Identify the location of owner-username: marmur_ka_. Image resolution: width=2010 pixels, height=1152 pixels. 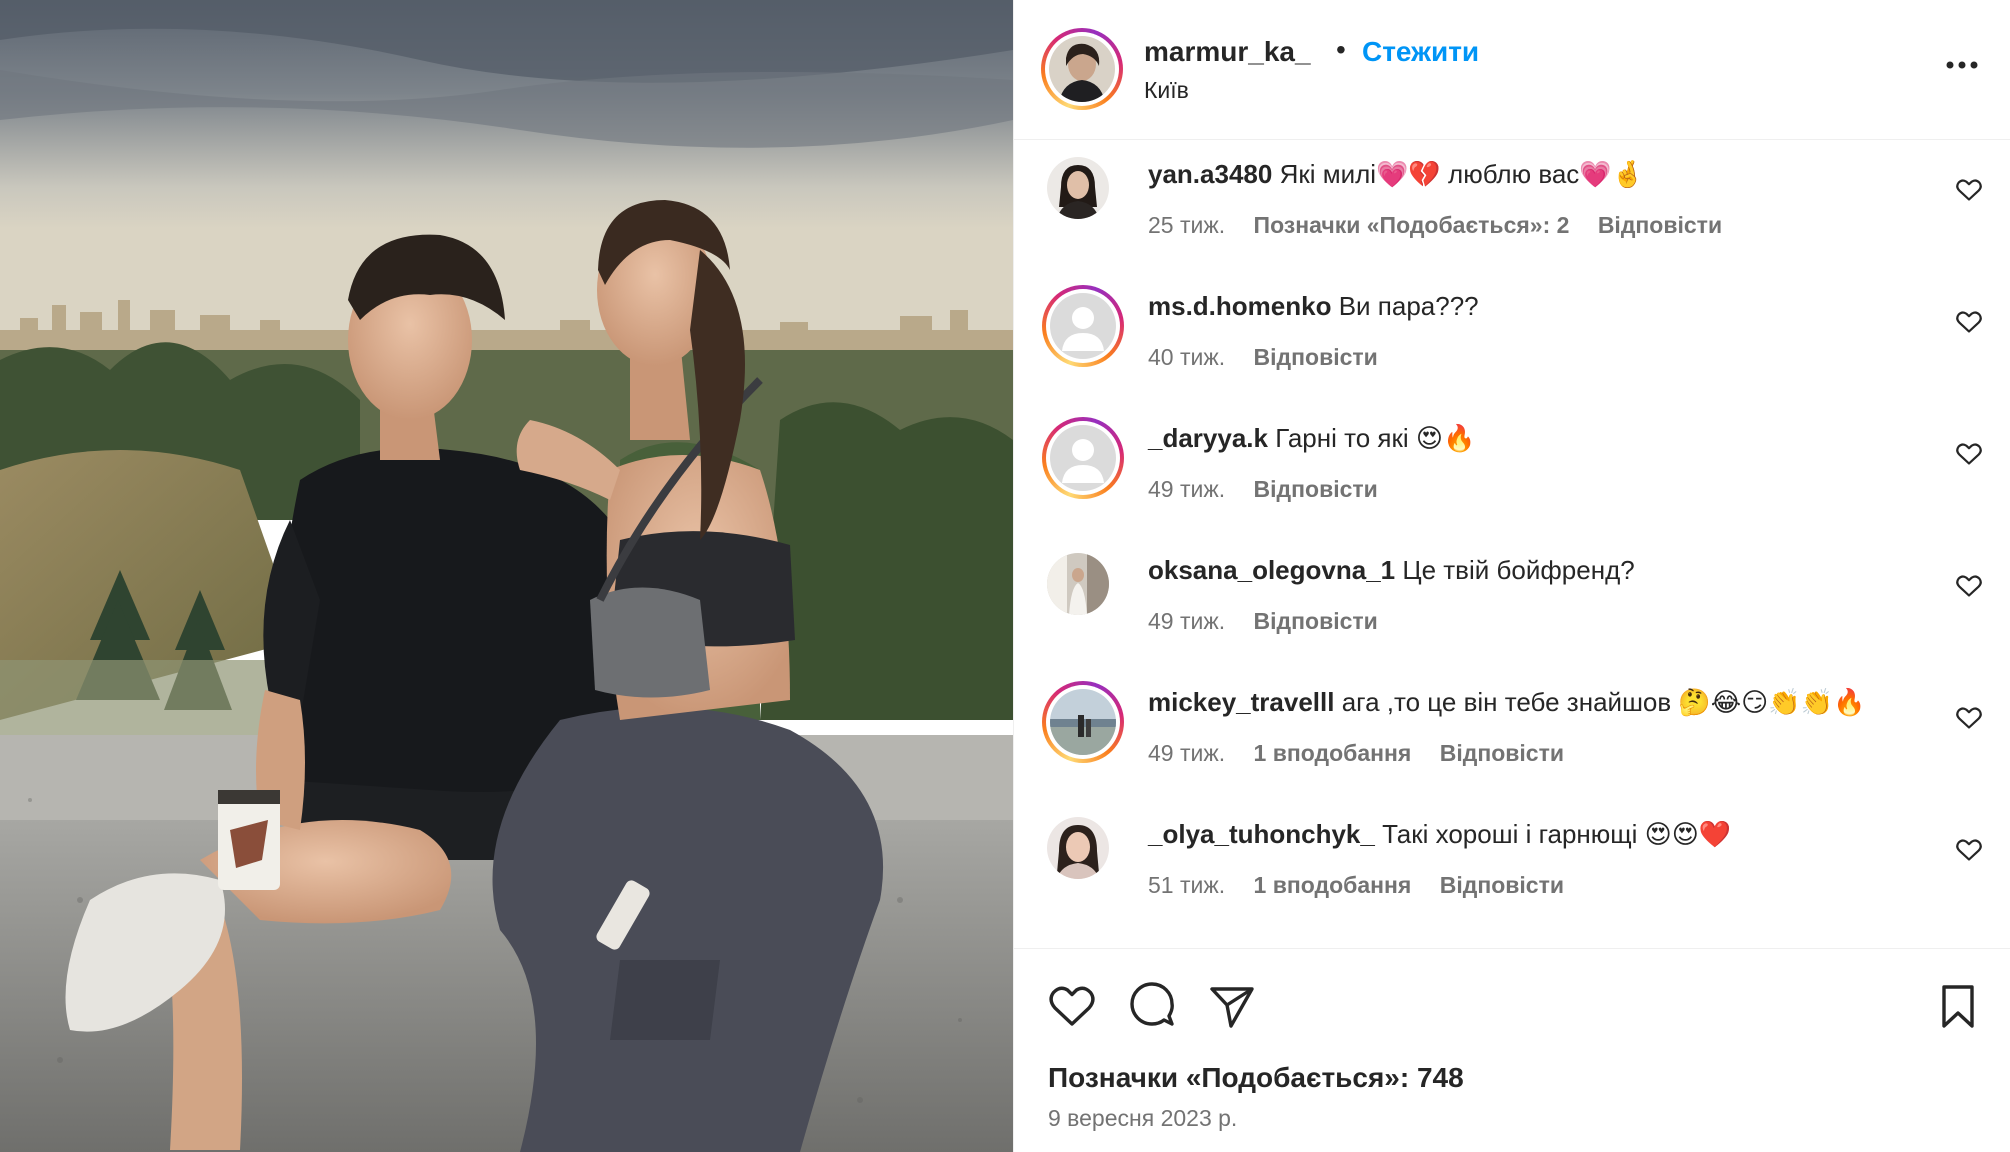
(1227, 52).